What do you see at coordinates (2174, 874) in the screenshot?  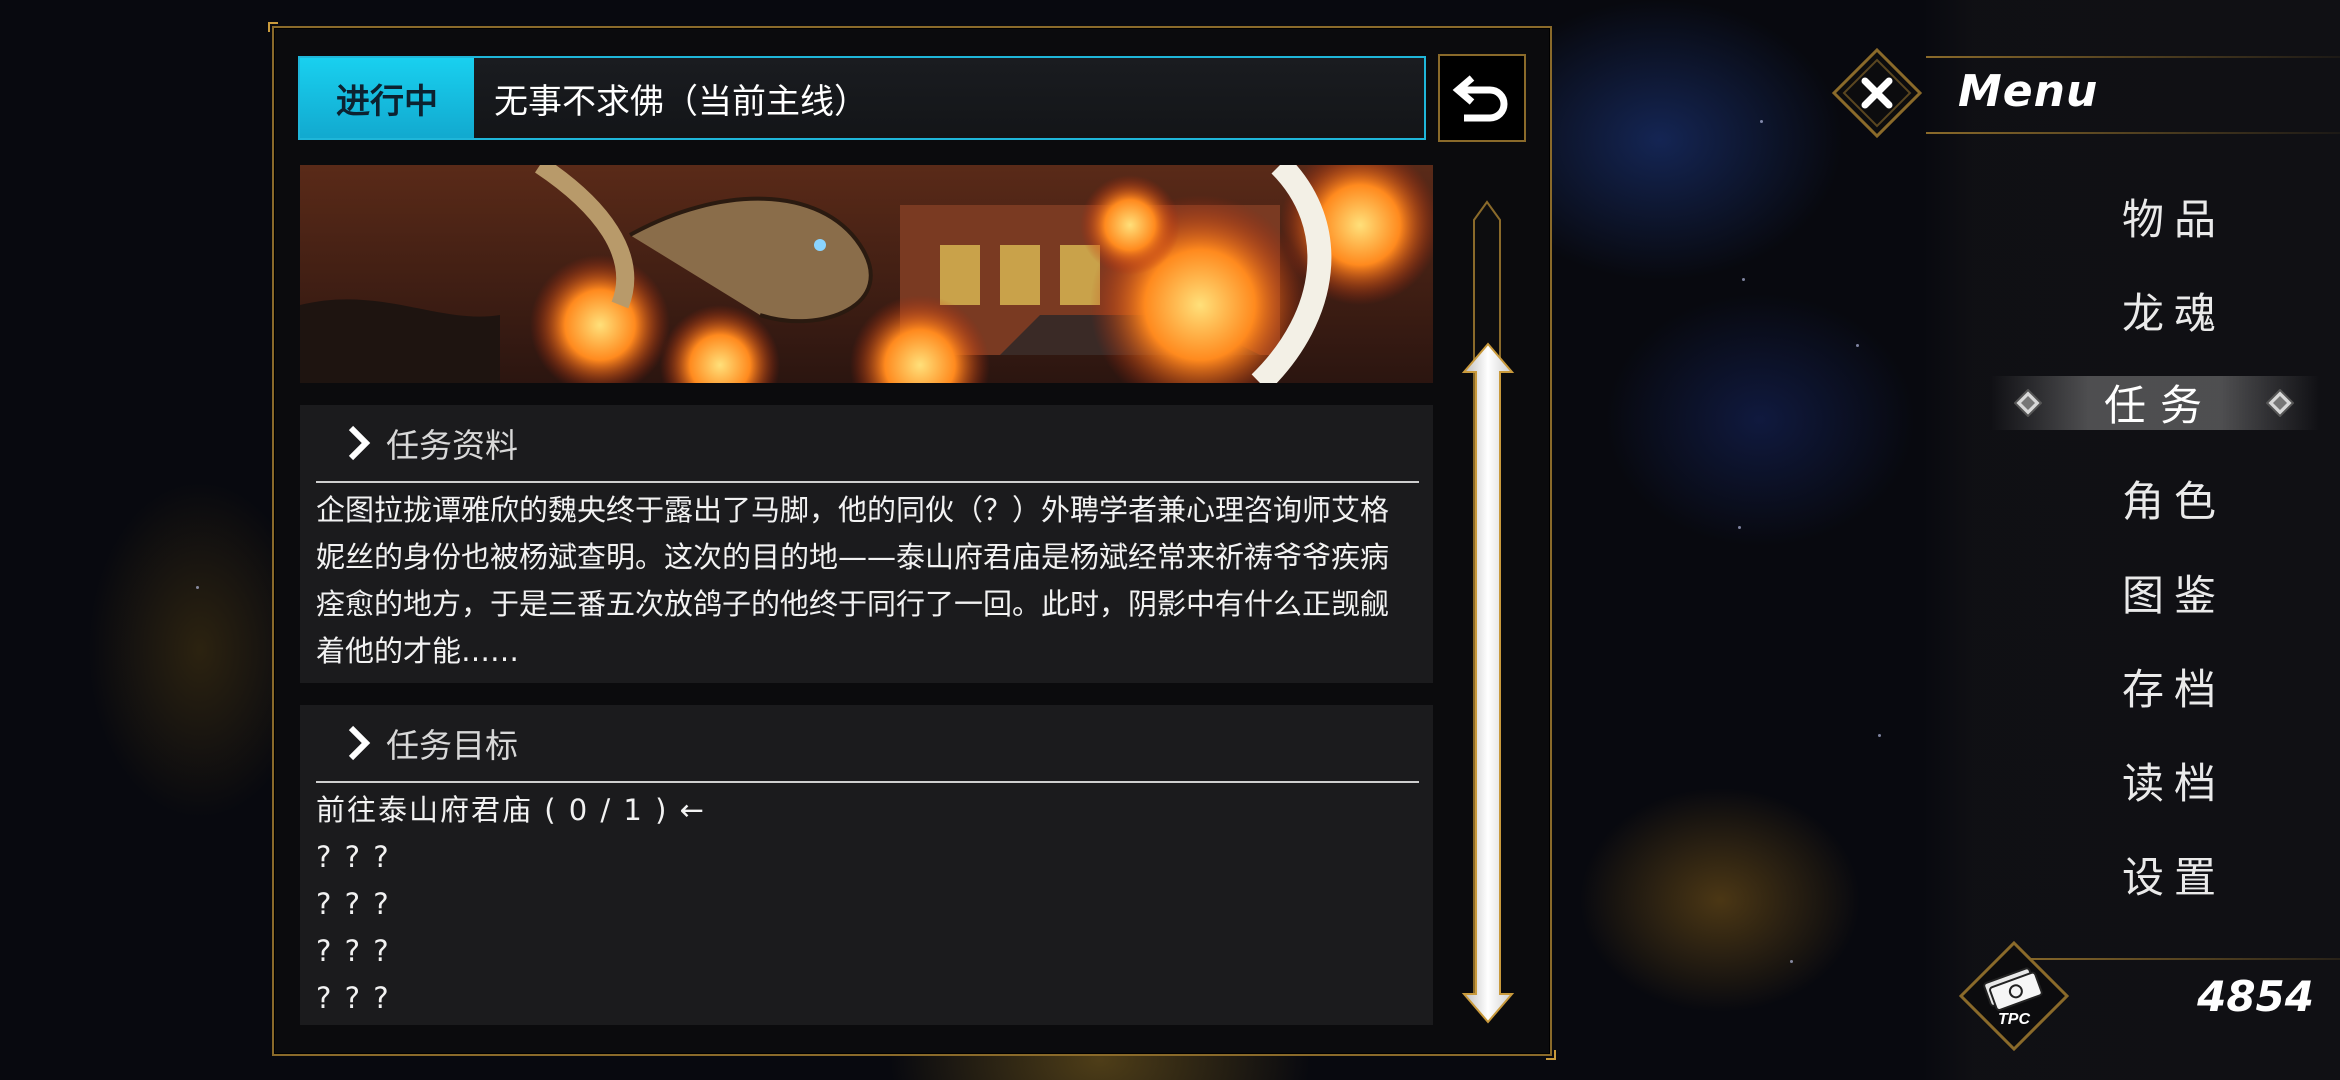 I see `menu-item-settings: 设置` at bounding box center [2174, 874].